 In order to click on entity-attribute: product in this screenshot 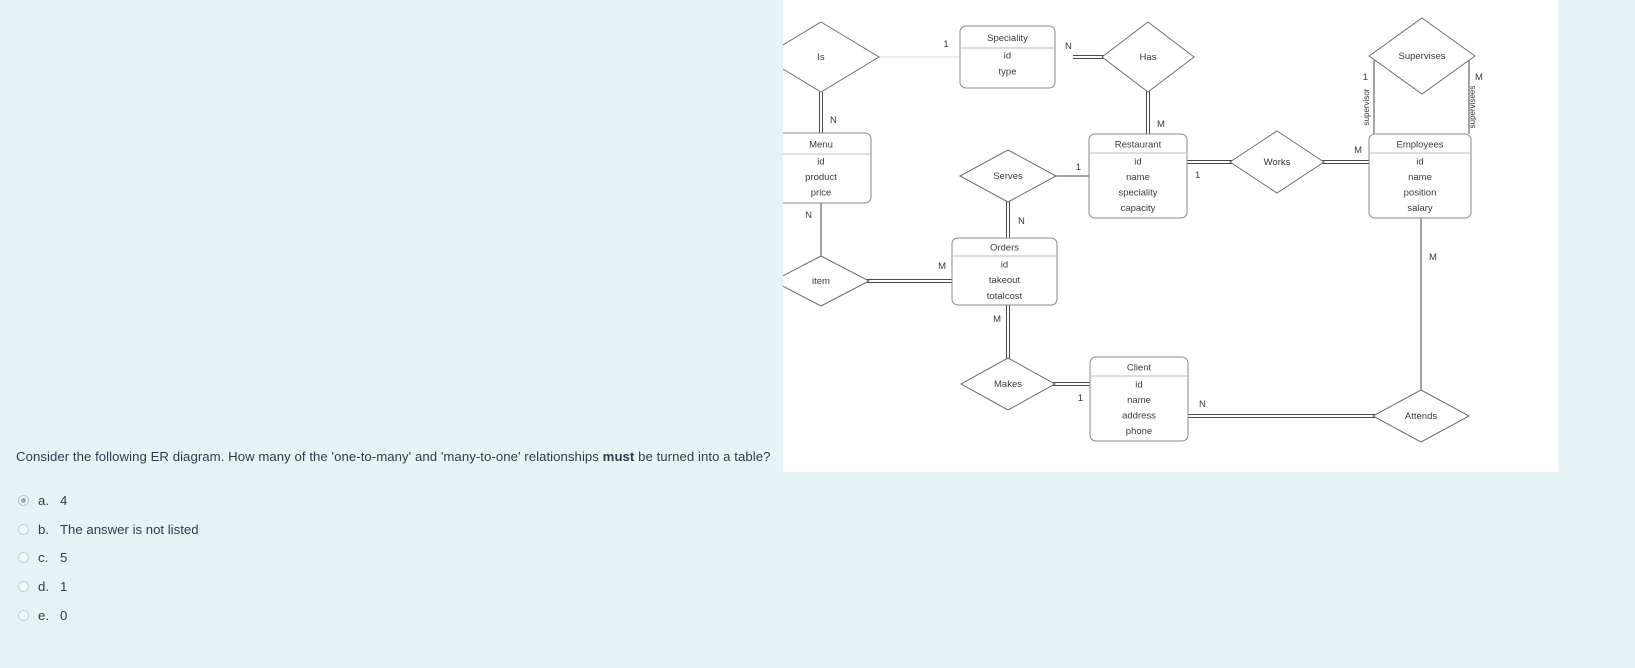, I will do `click(821, 177)`.